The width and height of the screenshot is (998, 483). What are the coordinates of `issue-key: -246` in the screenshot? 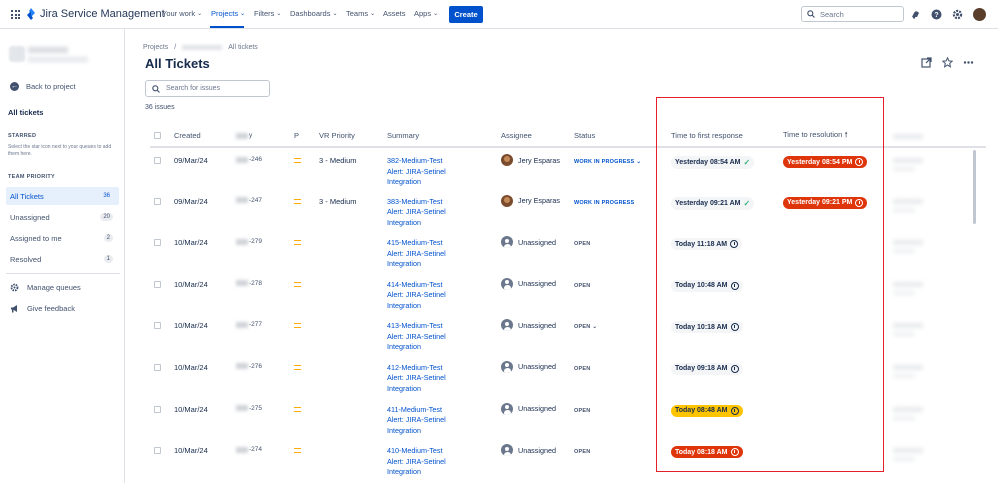 It's located at (255, 159).